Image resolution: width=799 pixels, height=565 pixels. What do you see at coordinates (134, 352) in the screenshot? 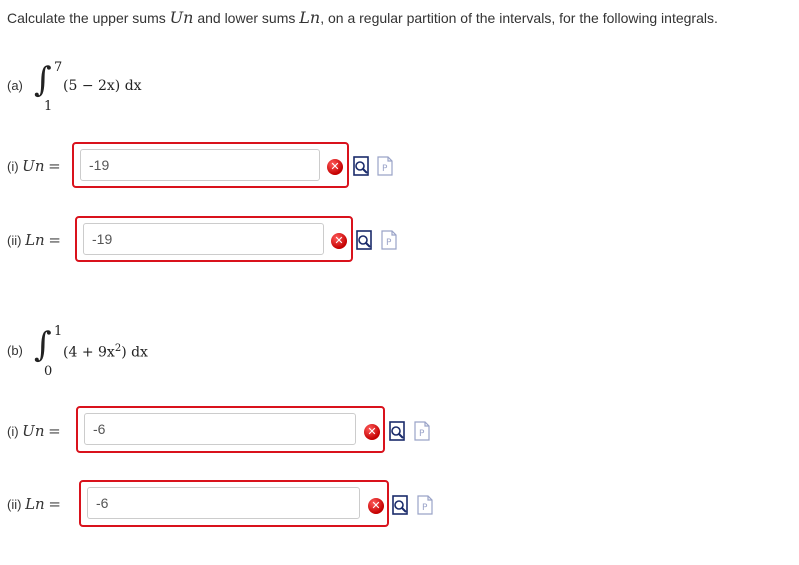
I see `integrand-b-tail: ) dx` at bounding box center [134, 352].